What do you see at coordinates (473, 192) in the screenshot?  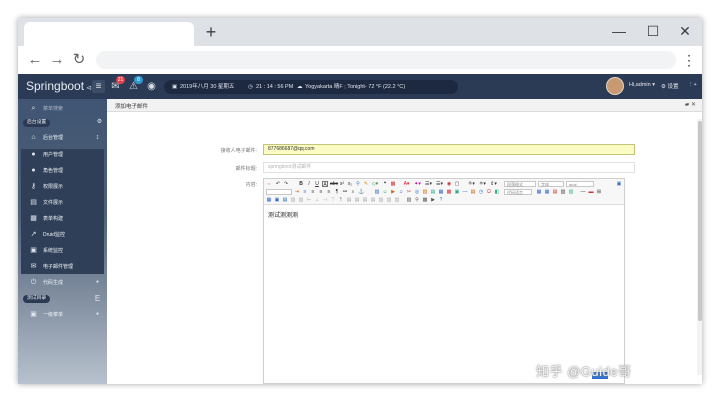 I see `date-icon: ▤` at bounding box center [473, 192].